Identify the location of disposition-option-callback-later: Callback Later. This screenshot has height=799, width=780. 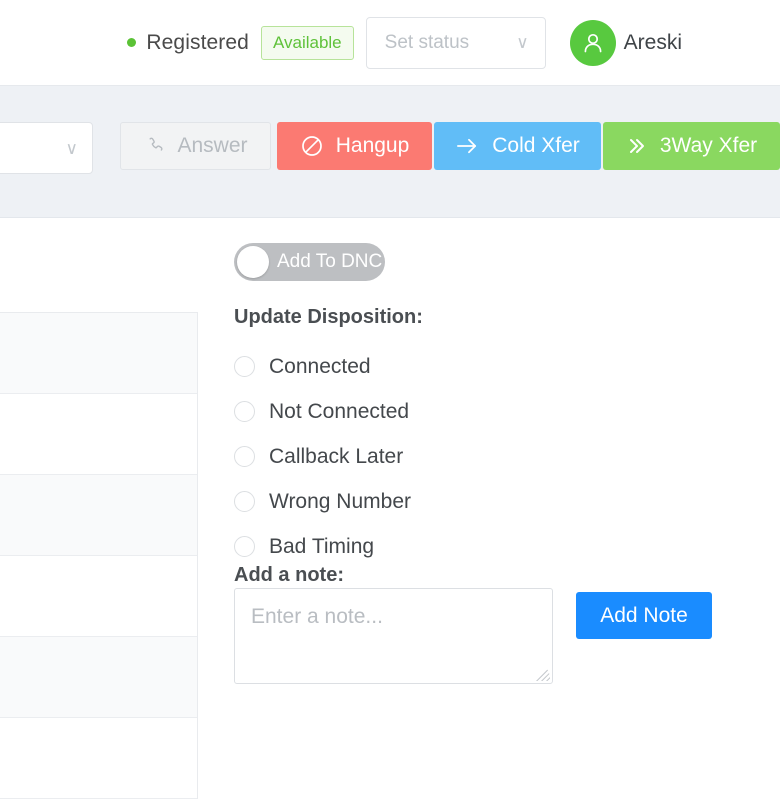
(399, 456).